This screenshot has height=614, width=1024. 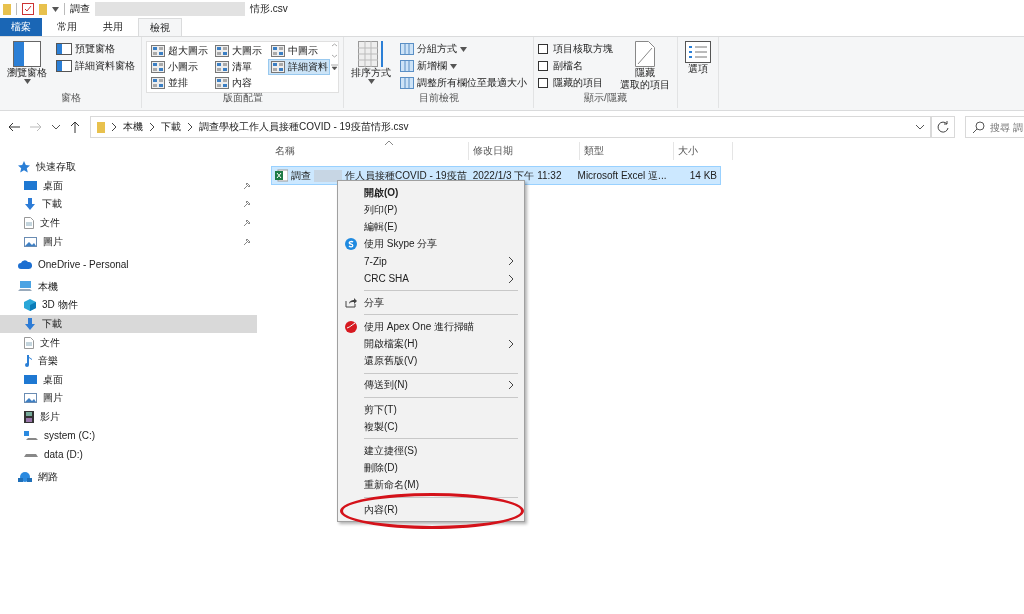 What do you see at coordinates (431, 303) in the screenshot?
I see `menu-item: 分享` at bounding box center [431, 303].